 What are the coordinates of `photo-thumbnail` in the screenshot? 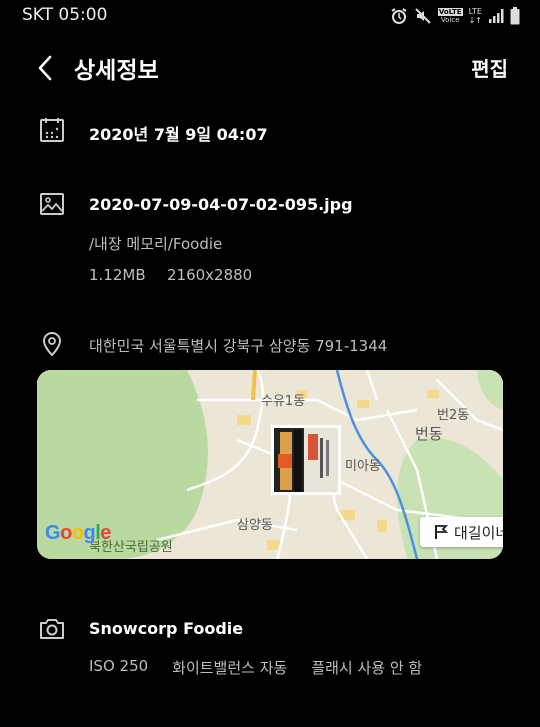 It's located at (306, 460).